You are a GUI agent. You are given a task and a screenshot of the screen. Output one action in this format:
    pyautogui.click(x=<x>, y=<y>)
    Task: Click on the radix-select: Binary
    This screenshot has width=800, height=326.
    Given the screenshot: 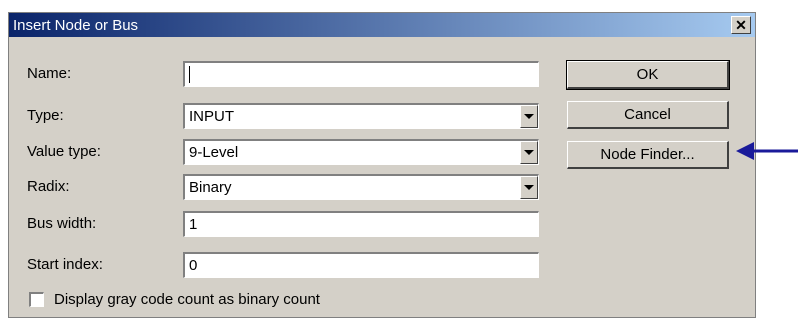 What is the action you would take?
    pyautogui.click(x=361, y=187)
    